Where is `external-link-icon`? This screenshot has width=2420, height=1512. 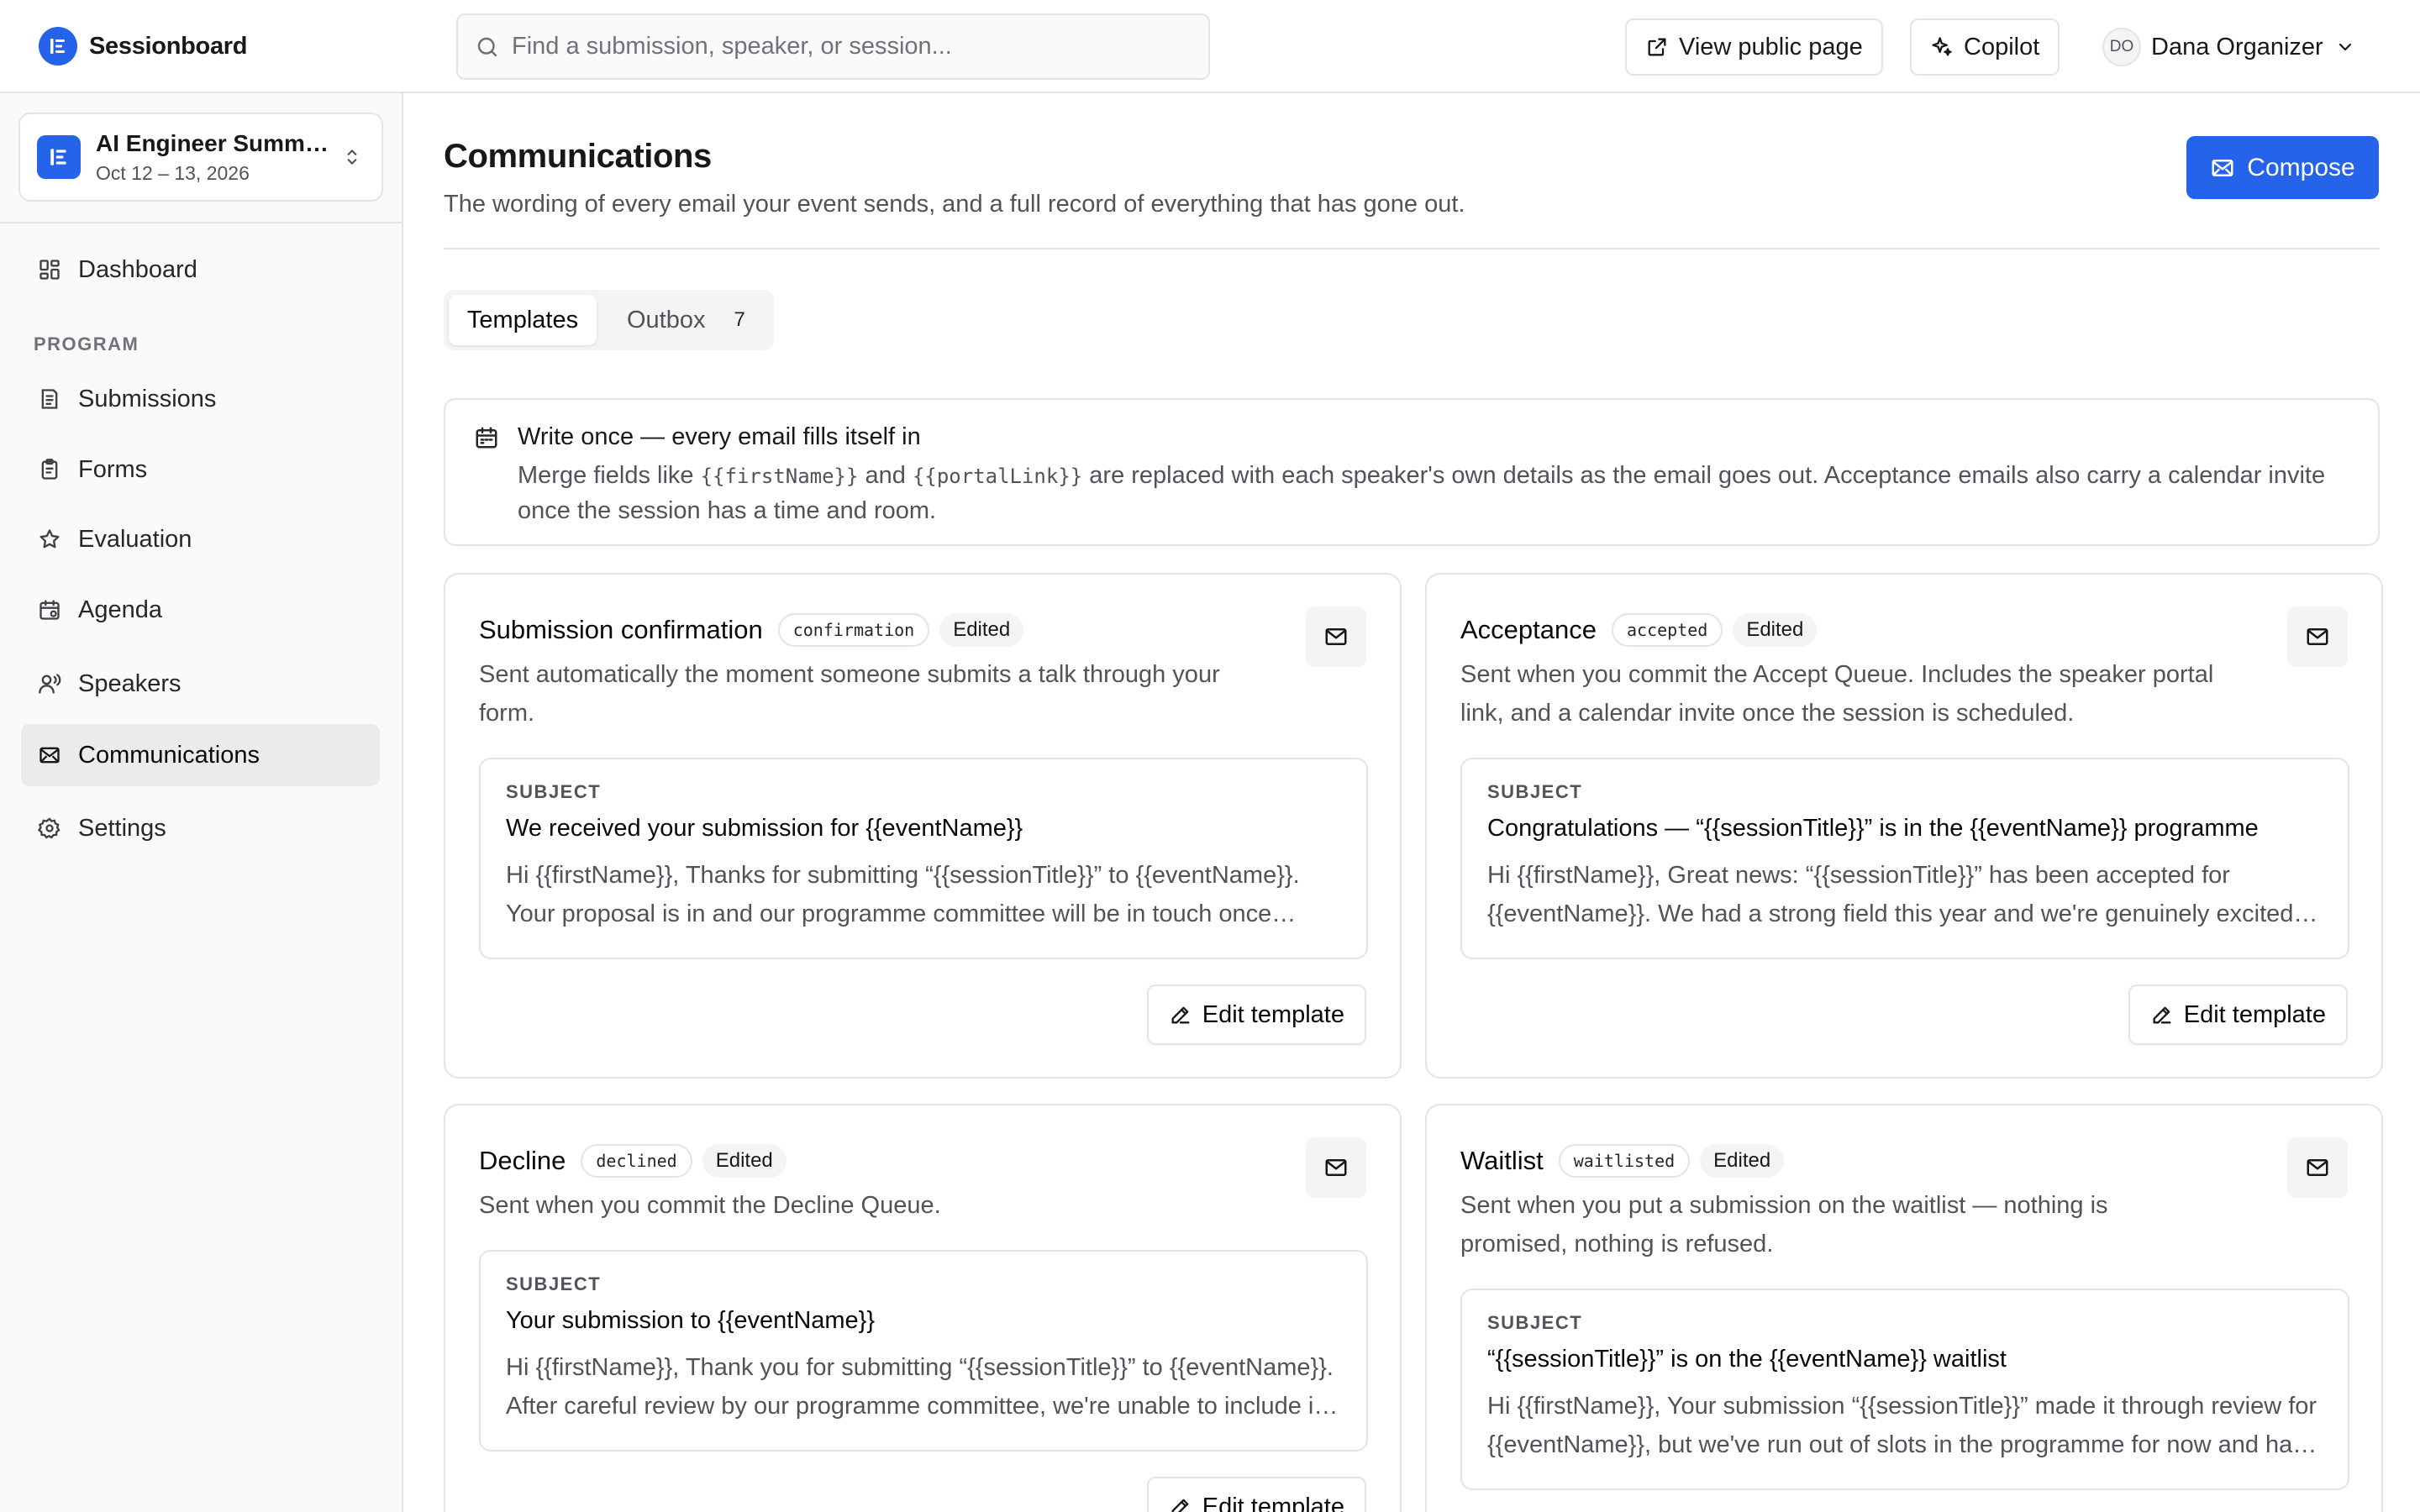
external-link-icon is located at coordinates (1657, 47).